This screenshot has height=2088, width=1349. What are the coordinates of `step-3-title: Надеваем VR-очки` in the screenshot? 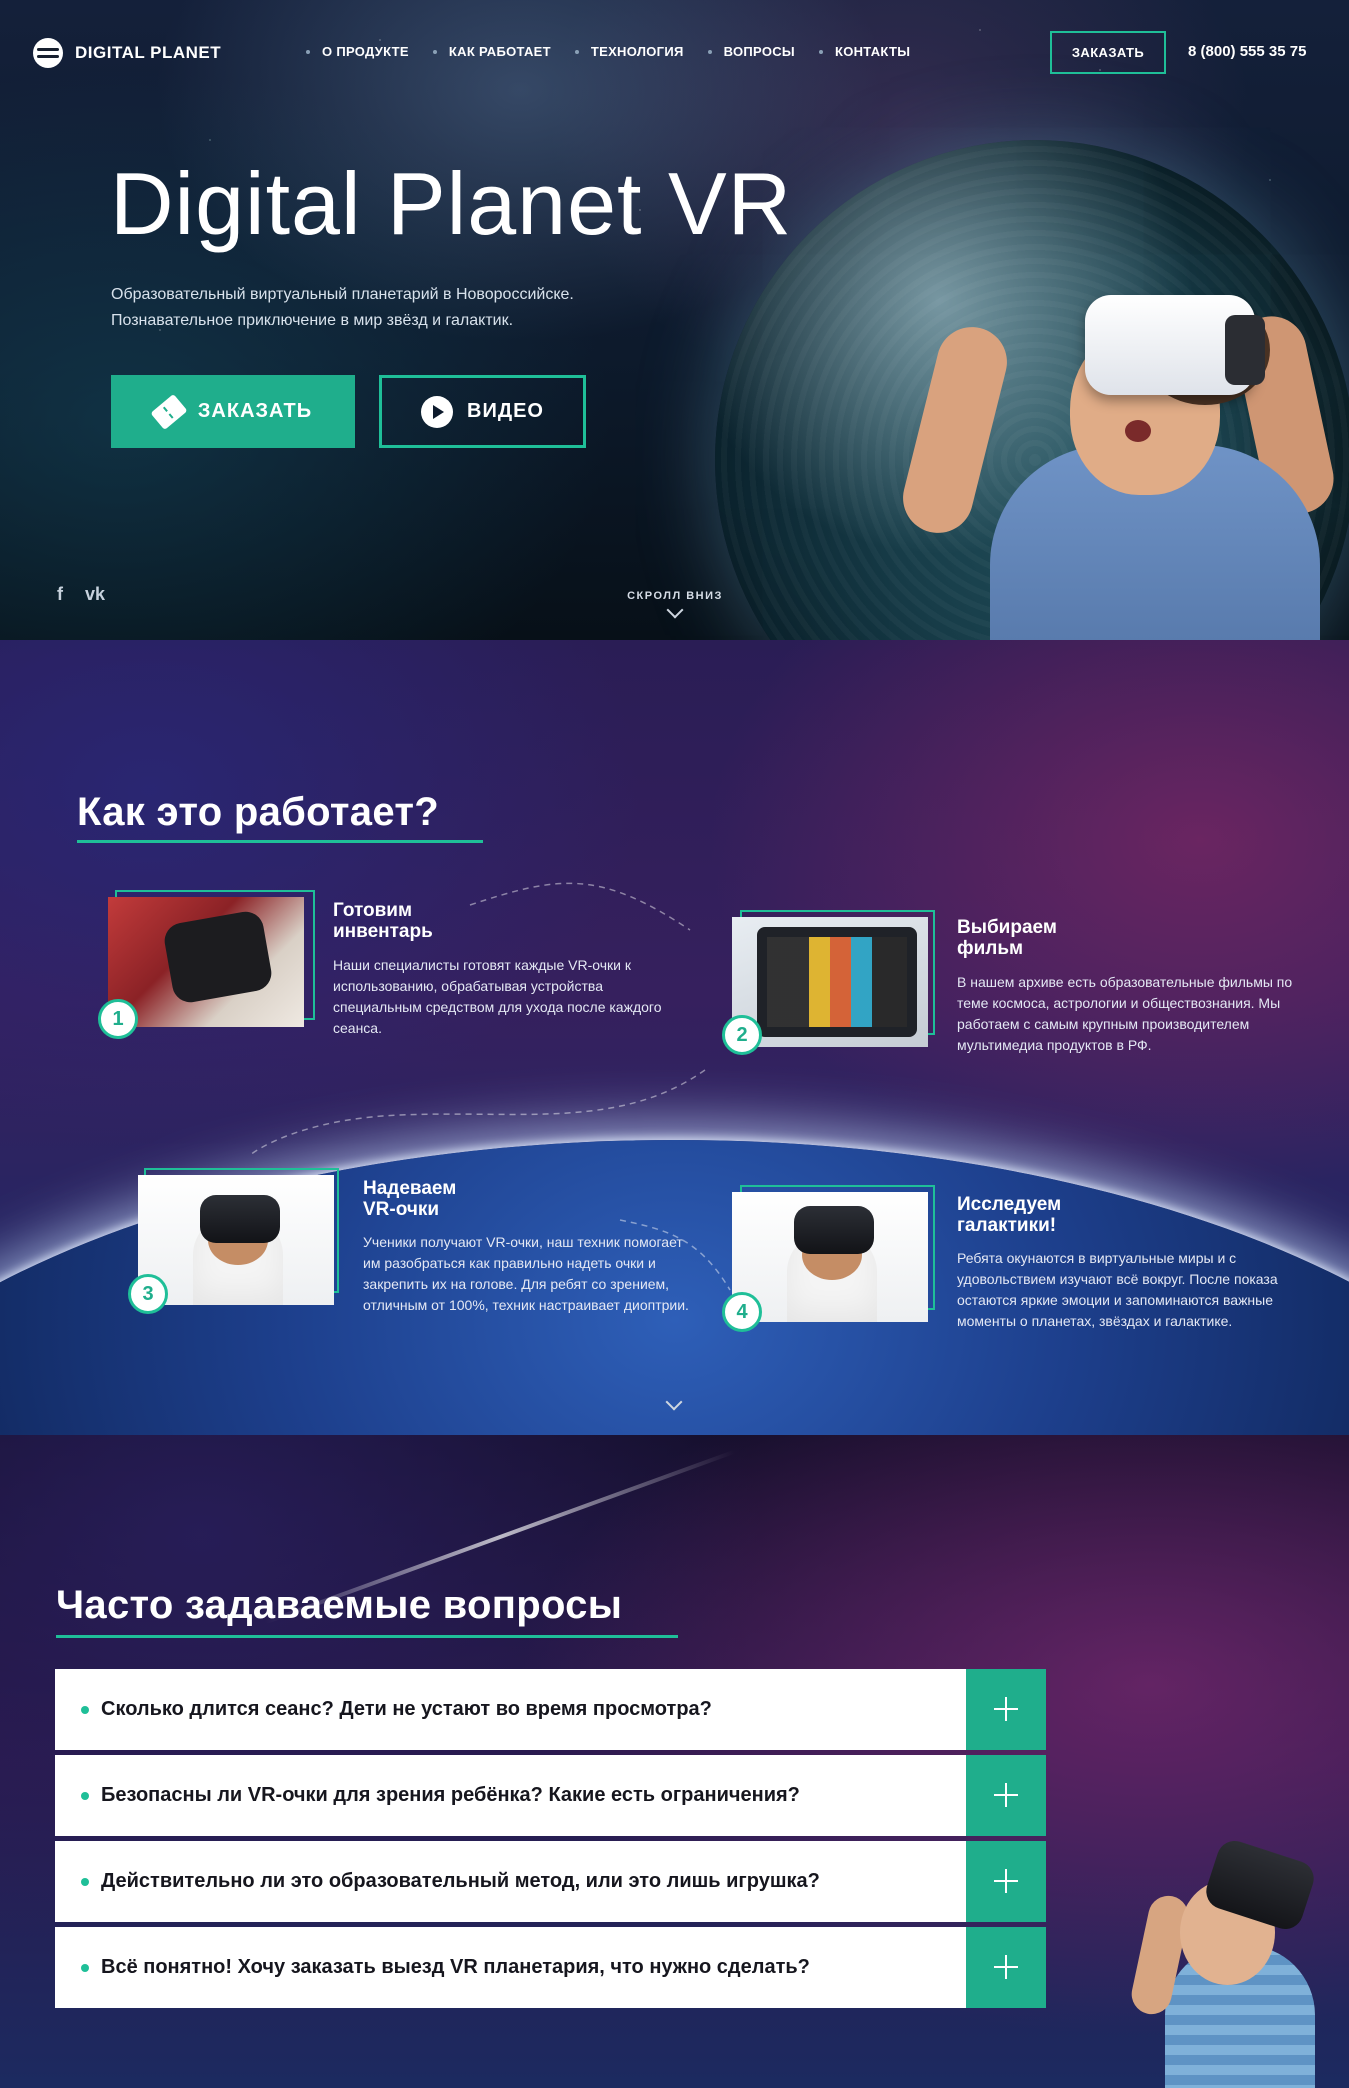 It's located at (410, 1199).